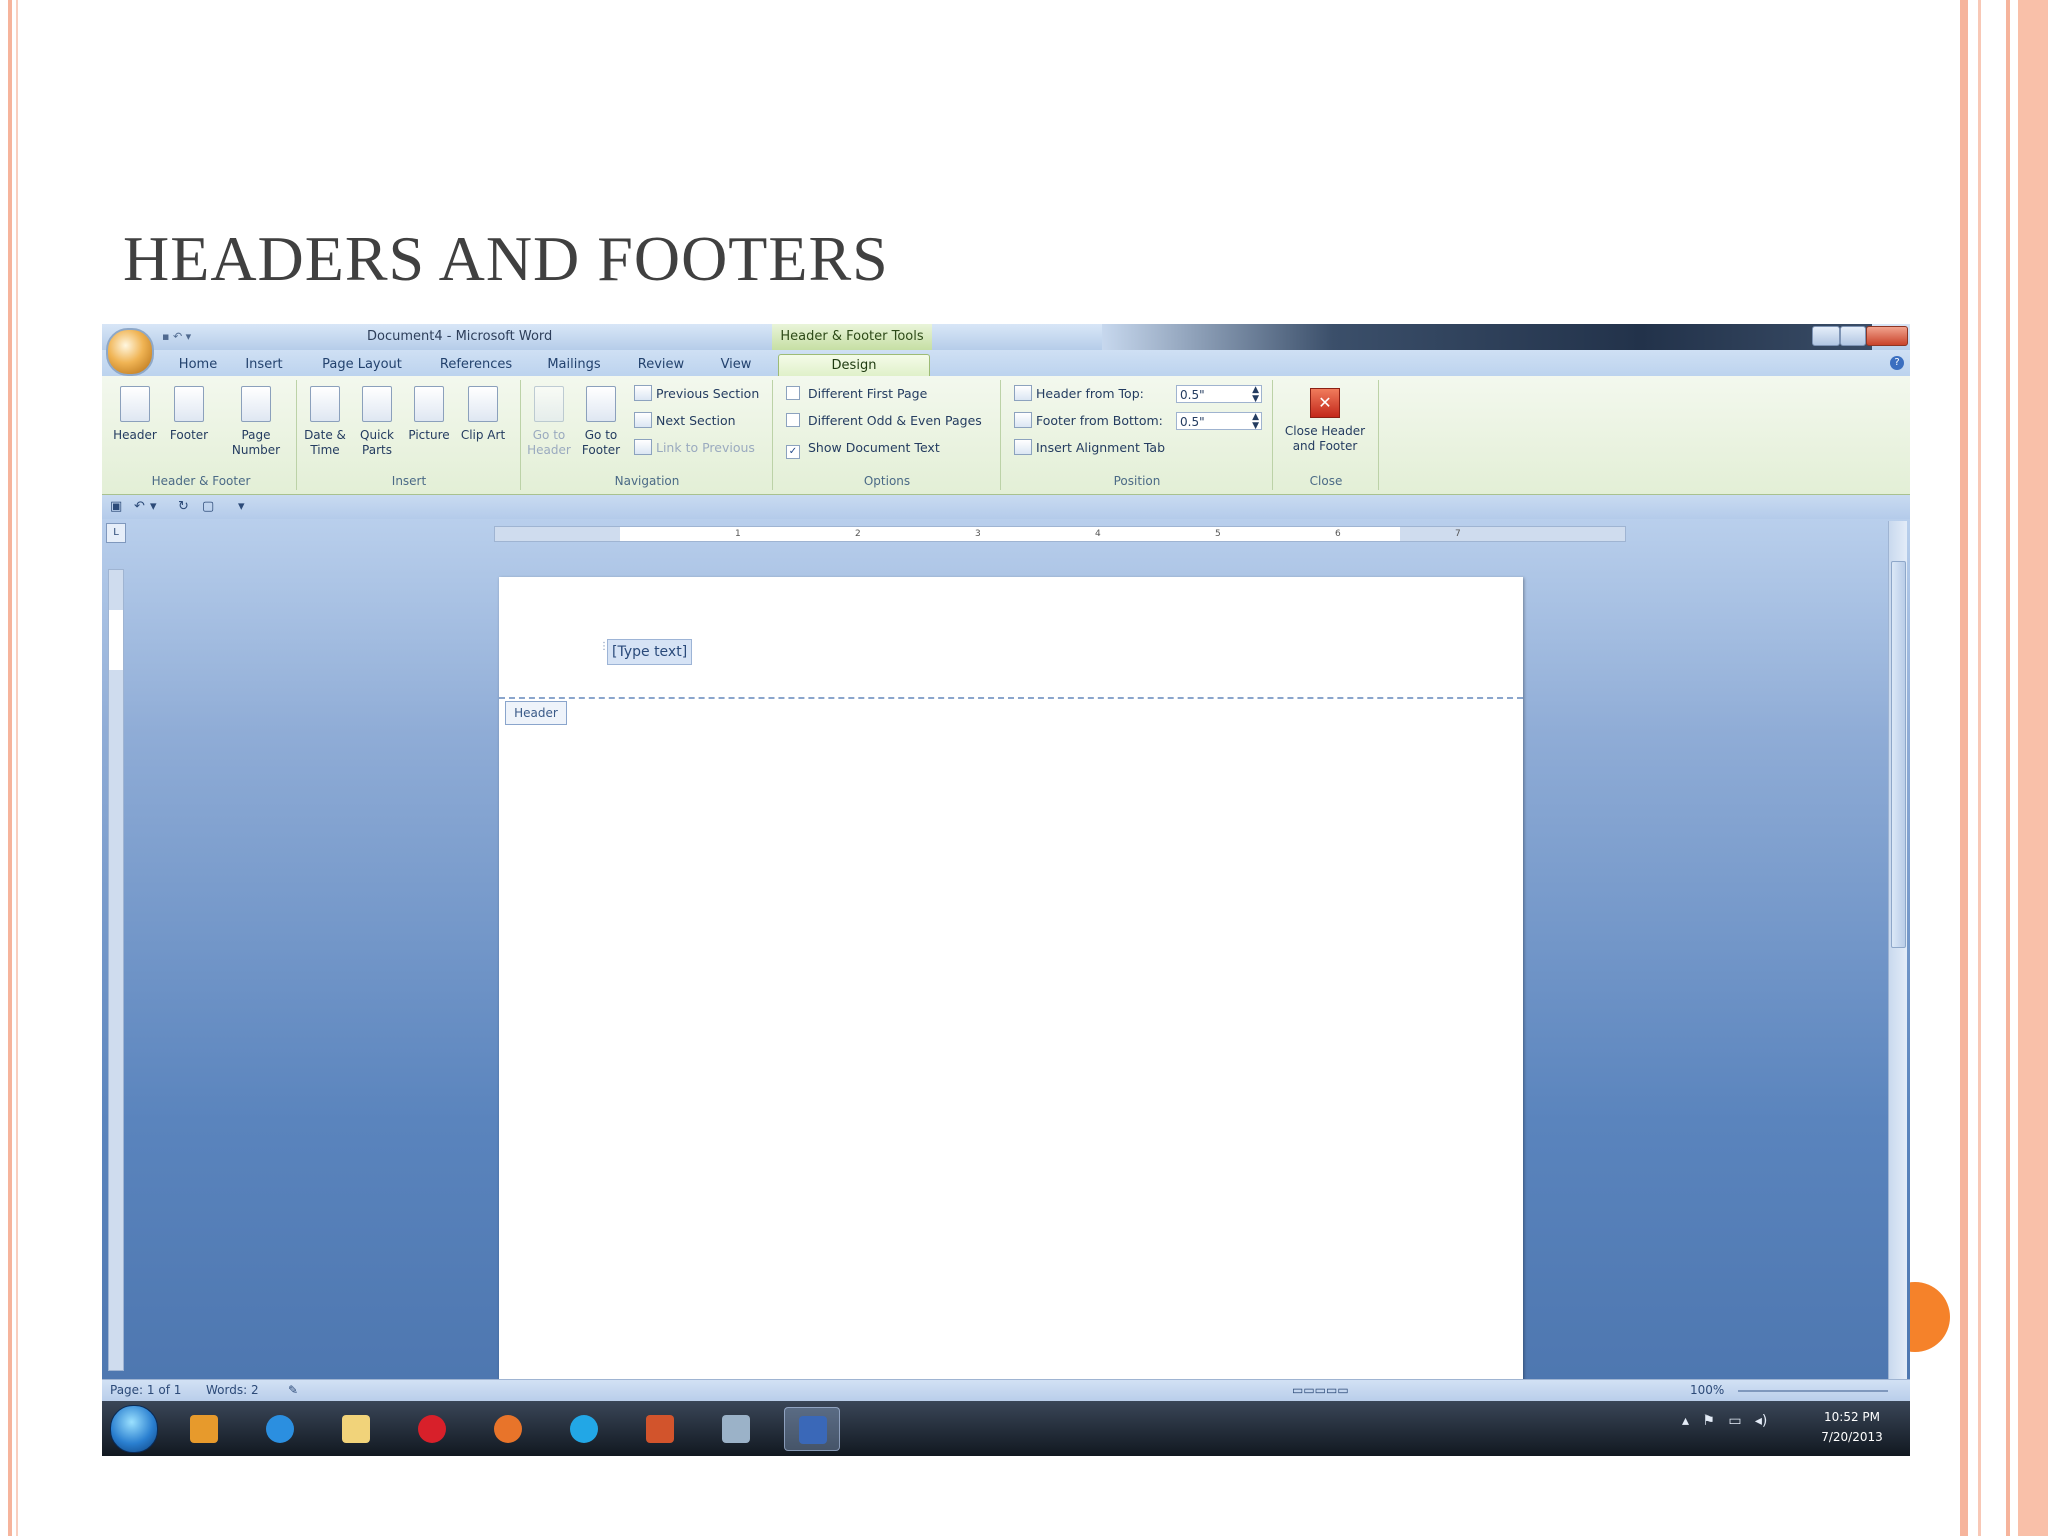  I want to click on group-label-position: Position, so click(1137, 481).